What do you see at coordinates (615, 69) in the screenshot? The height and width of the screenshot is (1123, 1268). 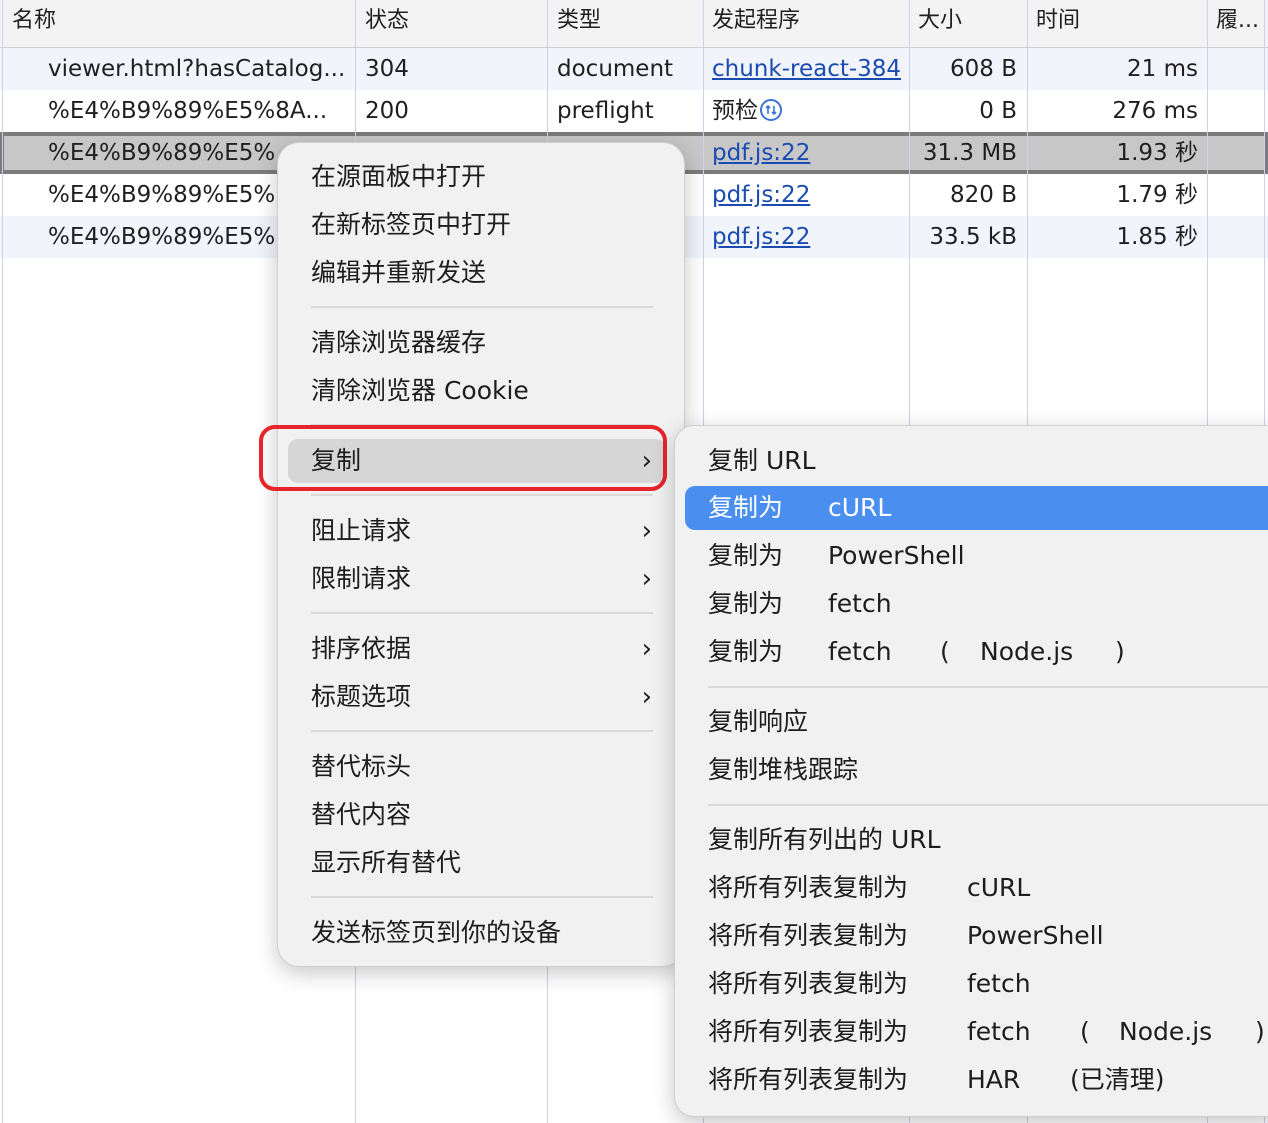 I see `cell-type: document` at bounding box center [615, 69].